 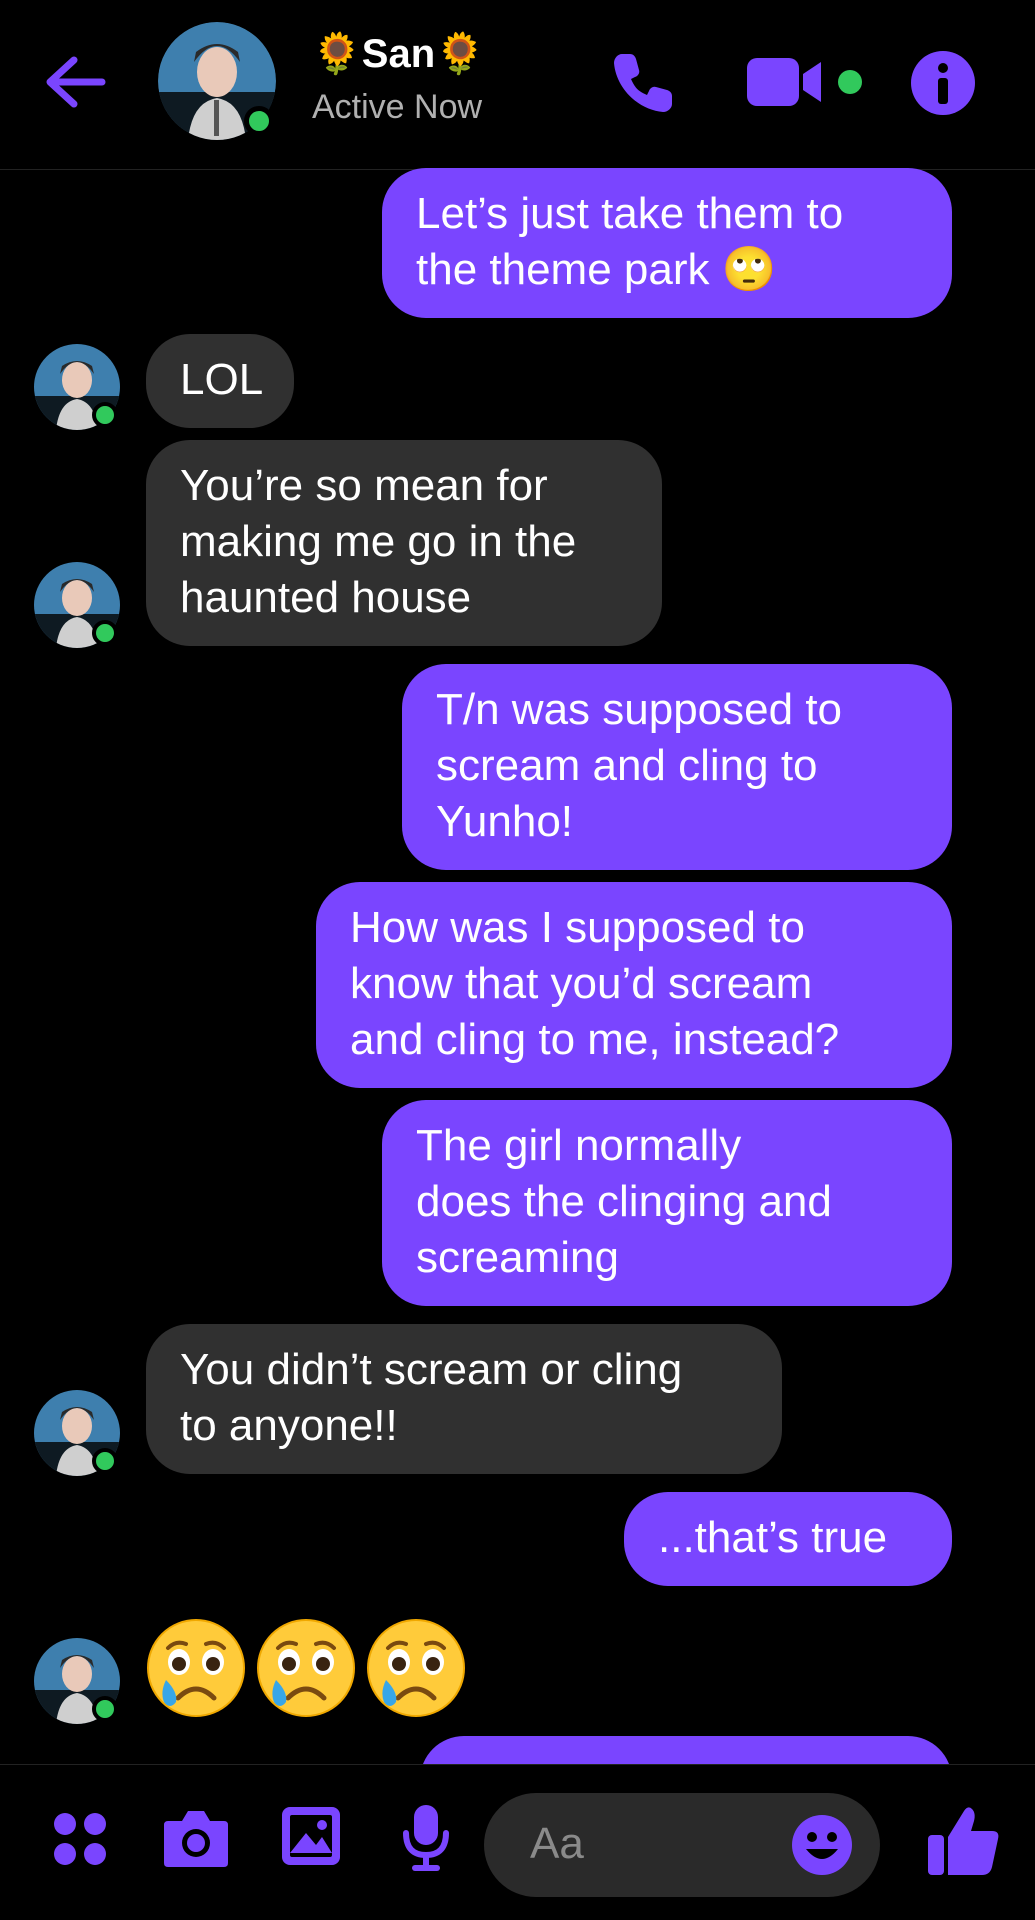 What do you see at coordinates (426, 1838) in the screenshot?
I see `microphone-icon` at bounding box center [426, 1838].